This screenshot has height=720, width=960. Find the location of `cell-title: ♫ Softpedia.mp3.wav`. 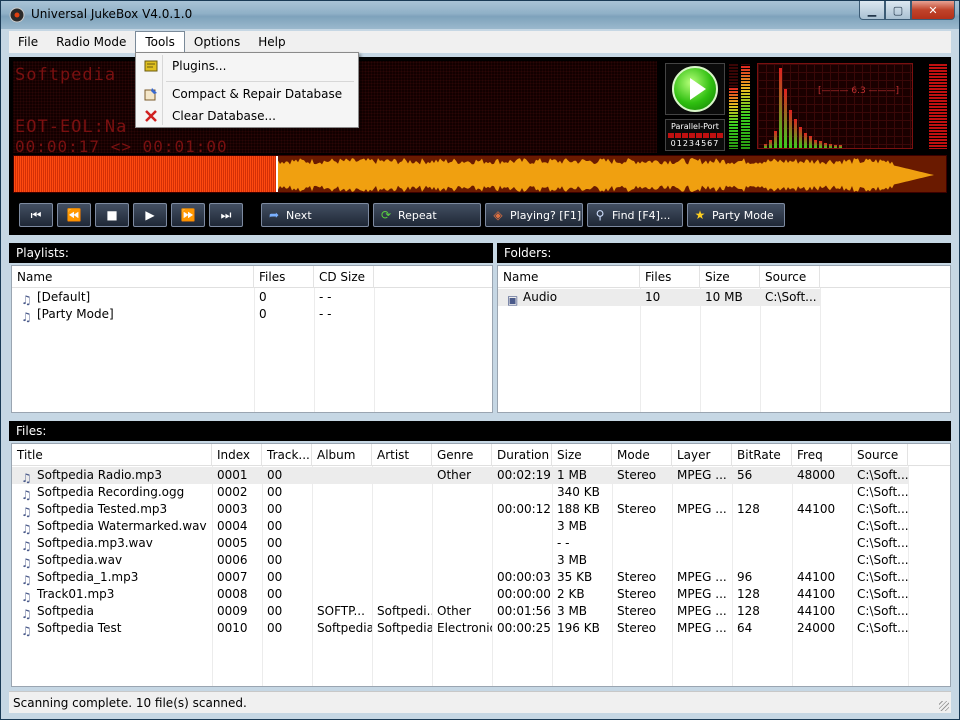

cell-title: ♫ Softpedia.mp3.wav is located at coordinates (87, 544).